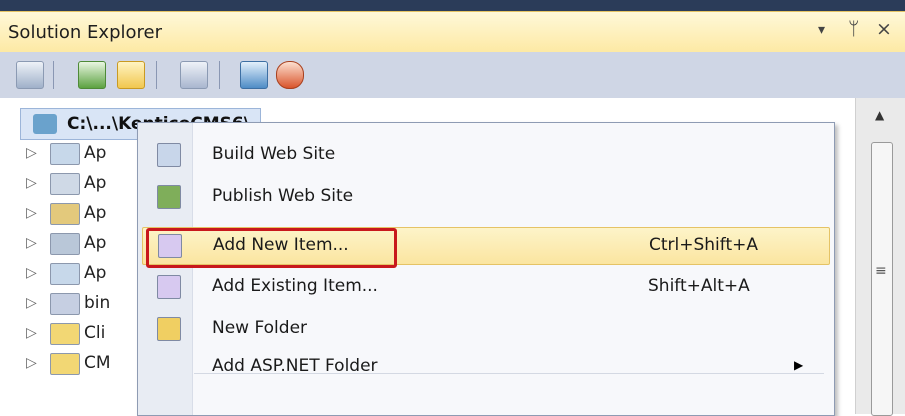 This screenshot has width=905, height=416. I want to click on folder-app-data-icon, so click(65, 184).